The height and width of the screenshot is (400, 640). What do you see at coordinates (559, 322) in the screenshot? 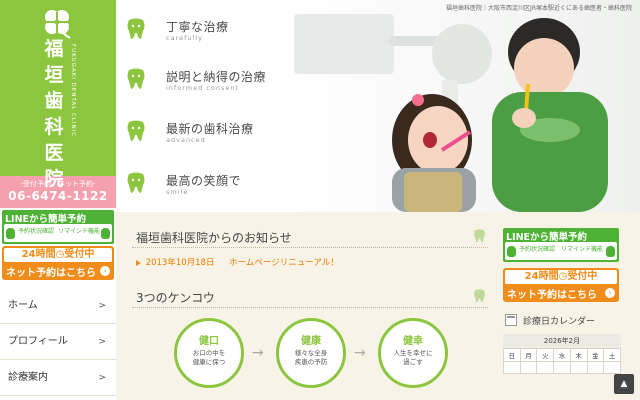
I see `calendar-heading: 診療日カレンダー` at bounding box center [559, 322].